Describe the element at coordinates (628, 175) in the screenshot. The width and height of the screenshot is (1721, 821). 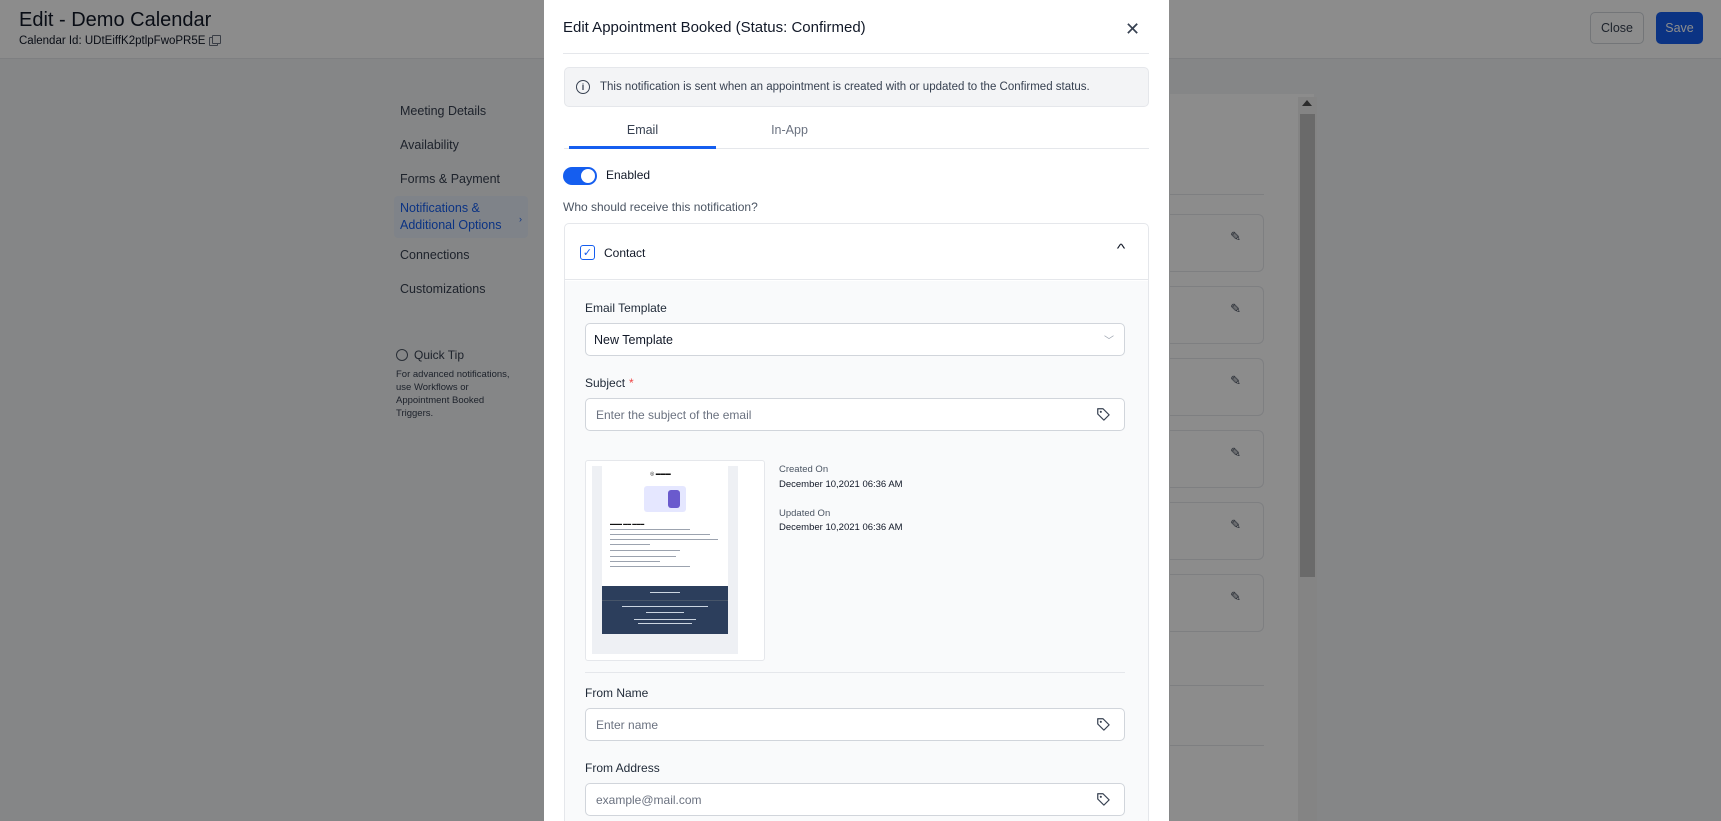
I see `enabled-label: Enabled` at that location.